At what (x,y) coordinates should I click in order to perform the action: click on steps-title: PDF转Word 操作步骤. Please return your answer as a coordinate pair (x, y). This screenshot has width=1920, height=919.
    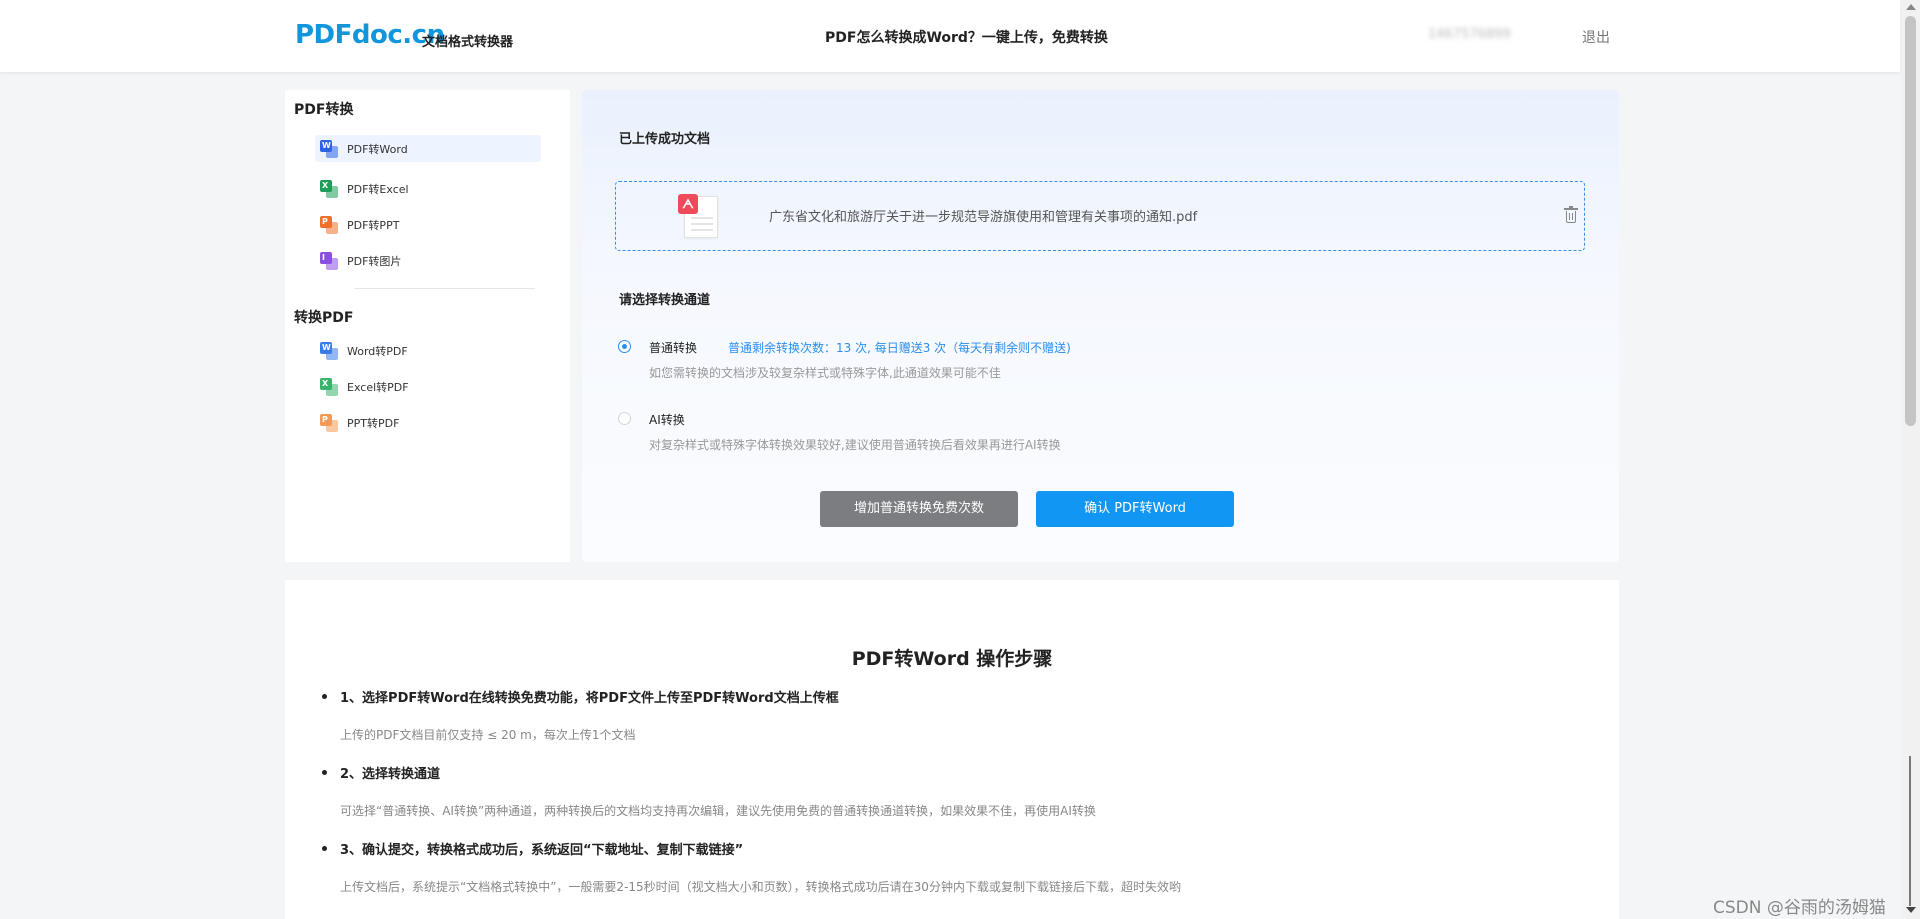
    Looking at the image, I should click on (952, 659).